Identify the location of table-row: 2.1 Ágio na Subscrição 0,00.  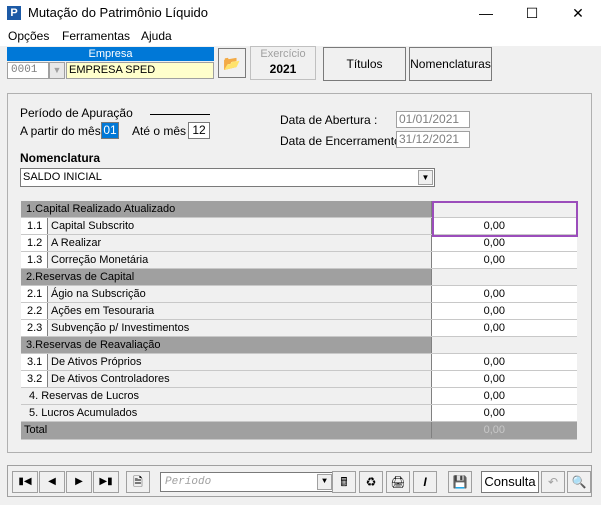
(299, 294).